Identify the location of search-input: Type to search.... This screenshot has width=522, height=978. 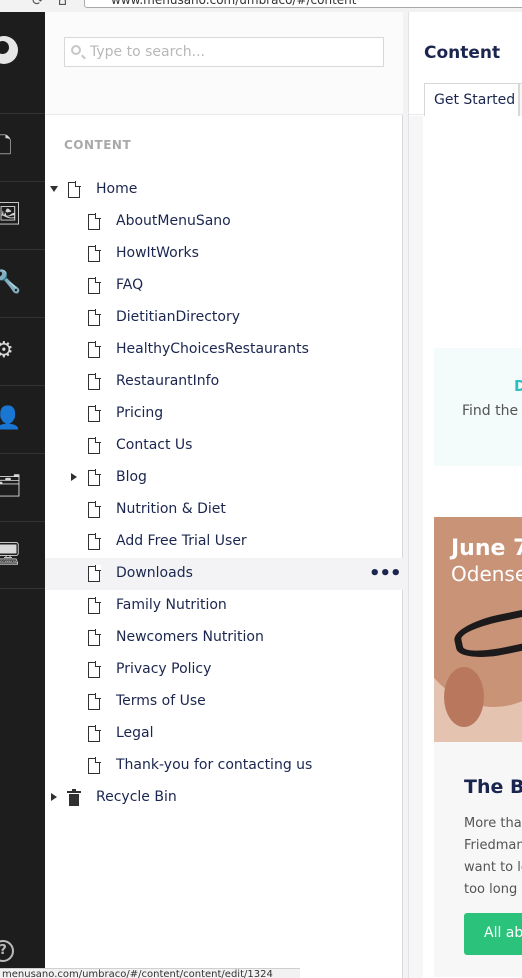
(224, 52).